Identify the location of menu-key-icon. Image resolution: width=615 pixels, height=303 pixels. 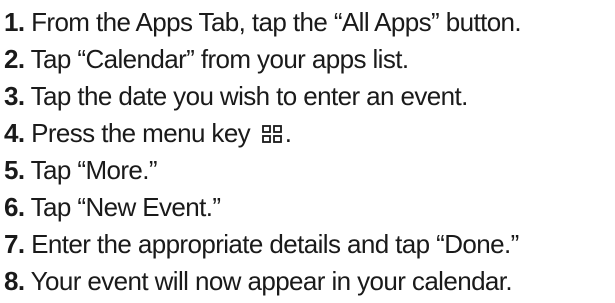
(272, 134).